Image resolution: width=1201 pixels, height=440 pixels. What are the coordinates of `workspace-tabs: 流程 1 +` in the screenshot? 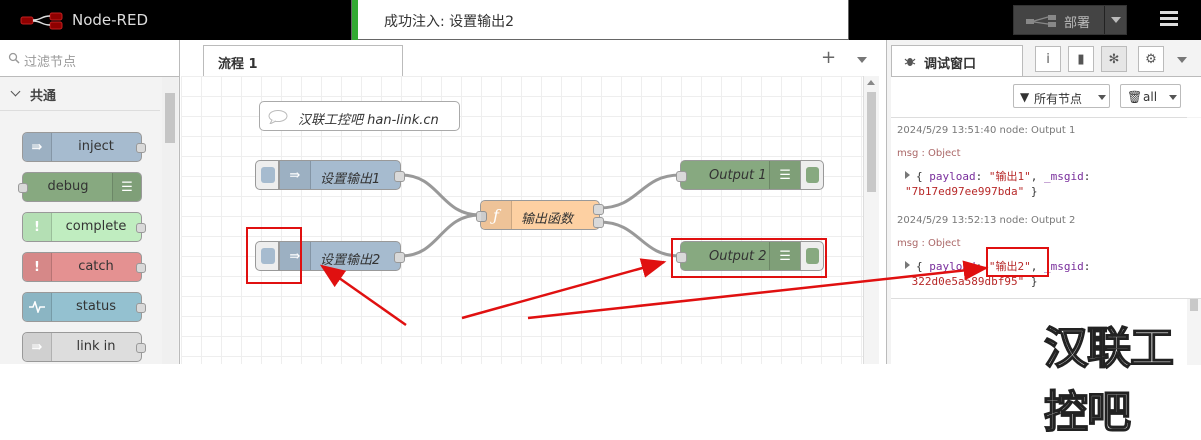 It's located at (529, 58).